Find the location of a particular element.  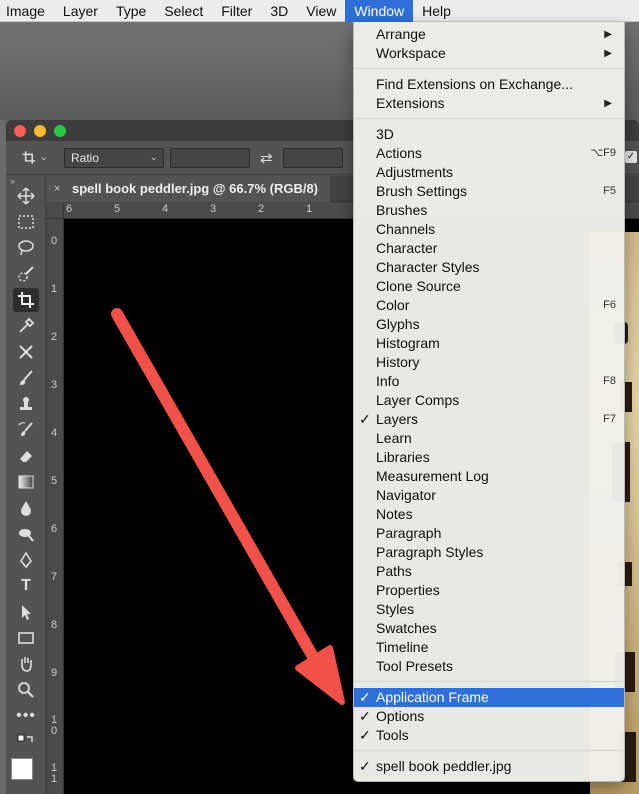

eraser-icon is located at coordinates (26, 456).